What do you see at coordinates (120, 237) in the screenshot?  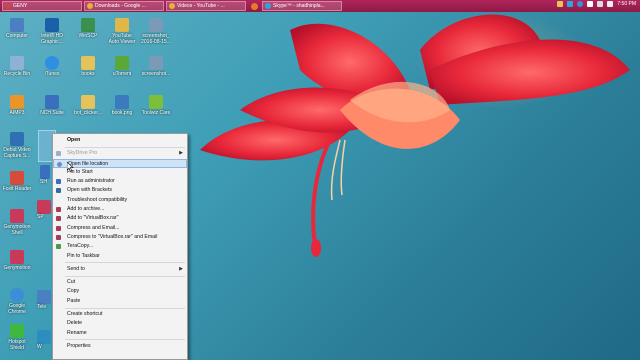 I see `menu-item-compress-rar-email: Compress to "VirtualBox.rar" and Email` at bounding box center [120, 237].